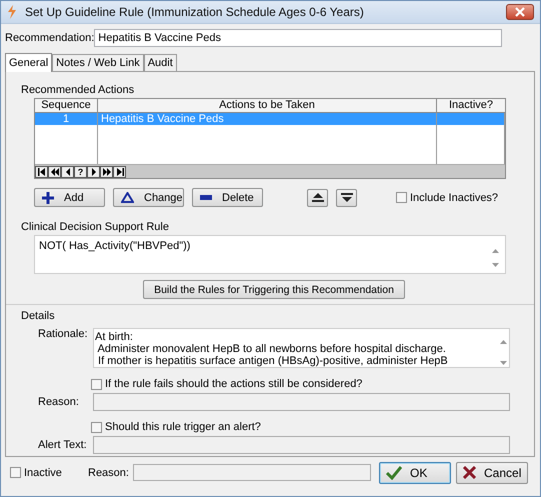 Image resolution: width=541 pixels, height=497 pixels. I want to click on rationale-text-area: At birth: Administer monovalent HepB to all newborns before hospital discharge. If mother is hepatitis surface antigen (HBsAg)-positive, administer HepB, so click(301, 348).